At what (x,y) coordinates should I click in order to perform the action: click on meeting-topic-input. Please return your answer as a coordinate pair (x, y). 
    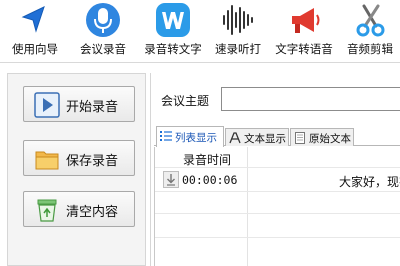
    Looking at the image, I should click on (310, 99).